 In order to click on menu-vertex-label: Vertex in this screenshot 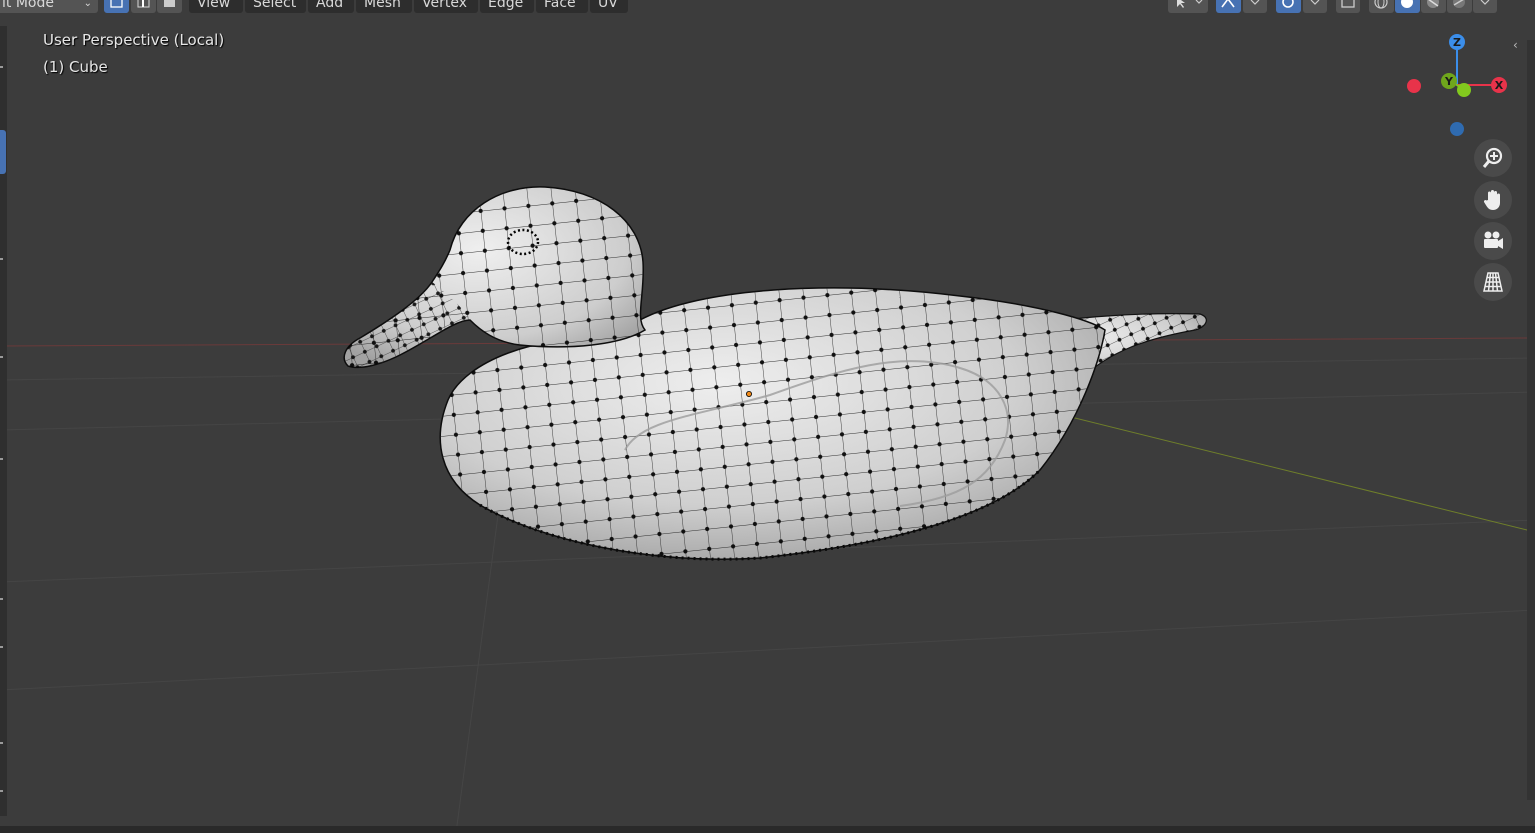, I will do `click(445, 5)`.